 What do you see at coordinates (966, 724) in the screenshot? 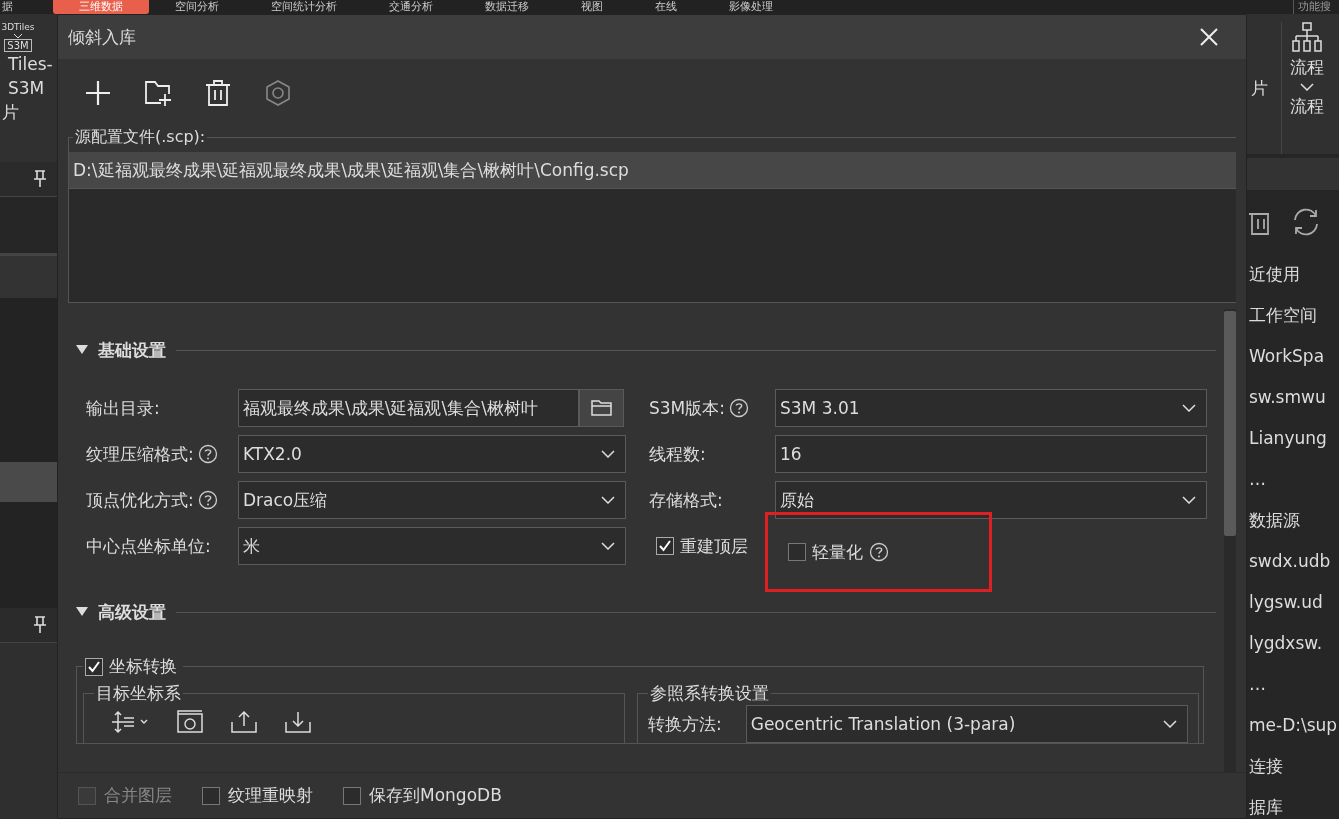
I see `dropdown: Geocentric Translation (3-para)` at bounding box center [966, 724].